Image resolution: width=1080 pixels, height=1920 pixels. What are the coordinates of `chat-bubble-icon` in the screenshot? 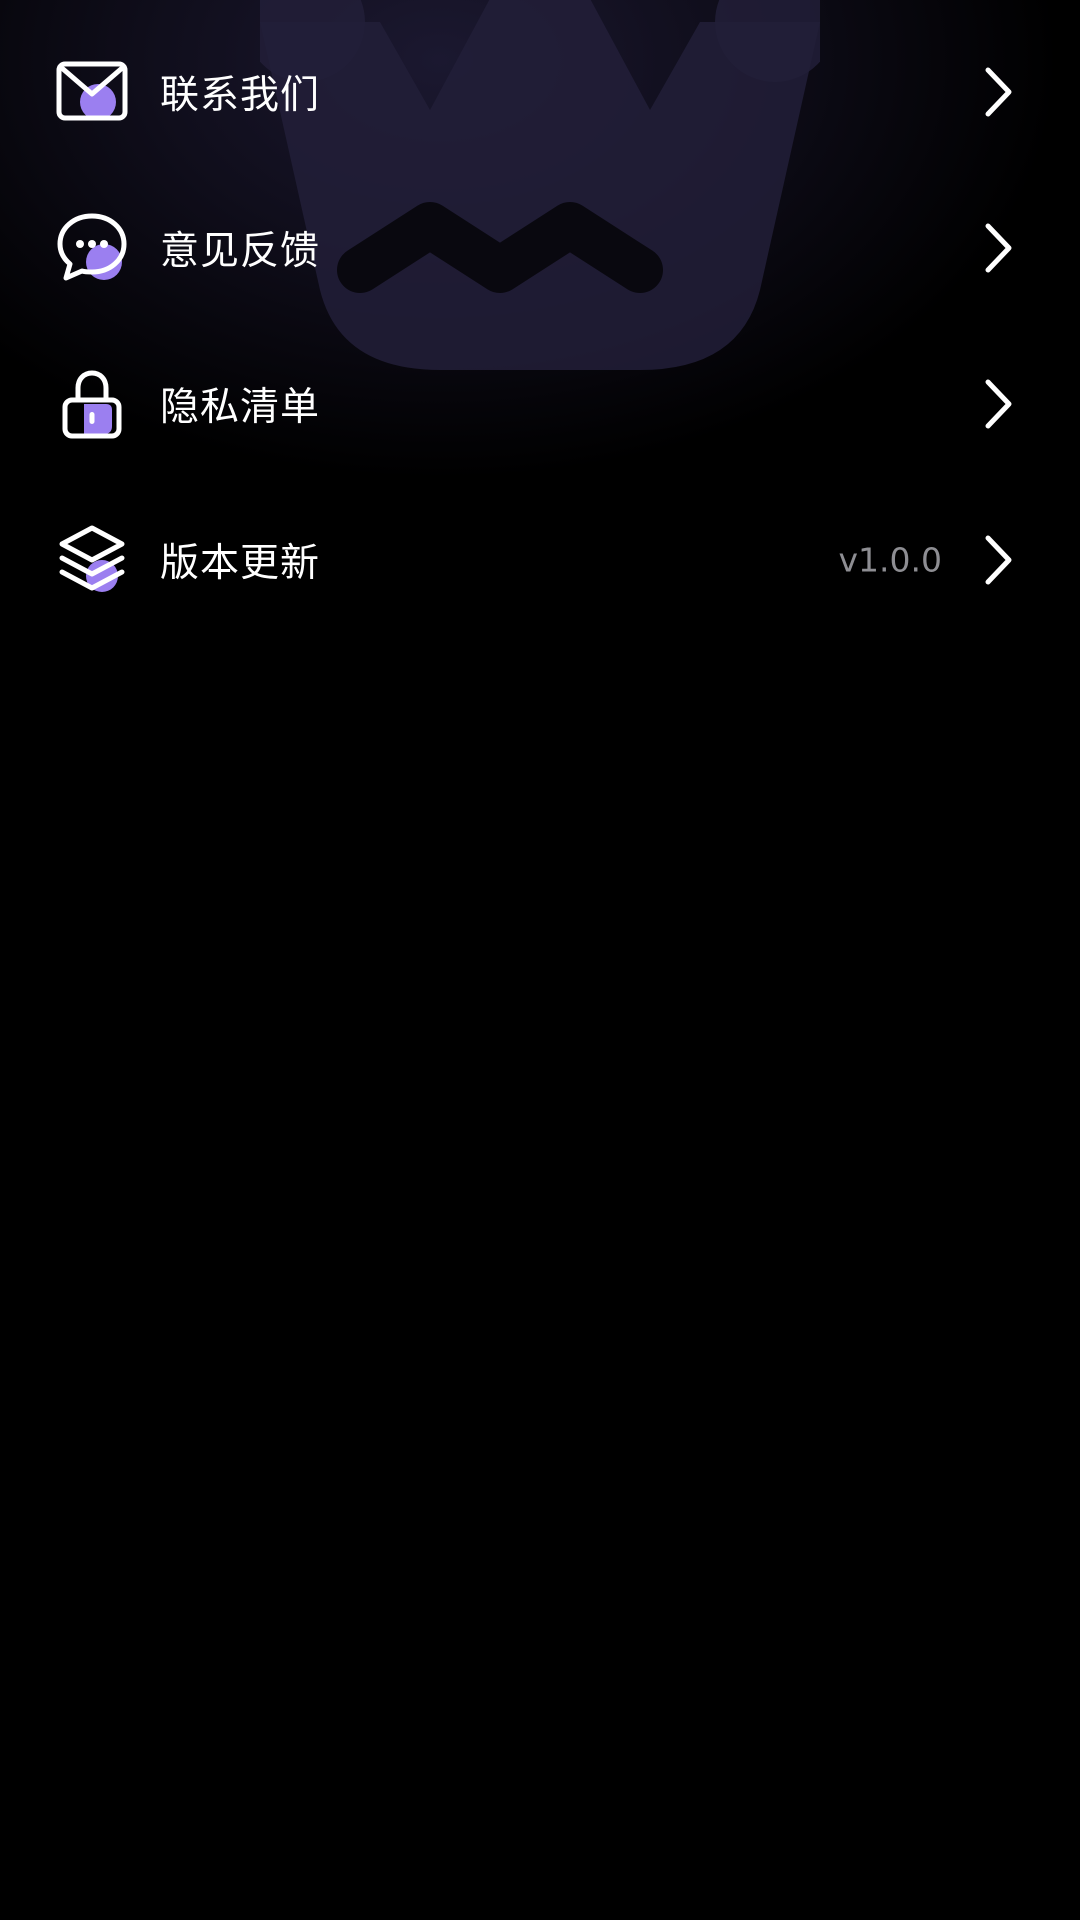 It's located at (92, 248).